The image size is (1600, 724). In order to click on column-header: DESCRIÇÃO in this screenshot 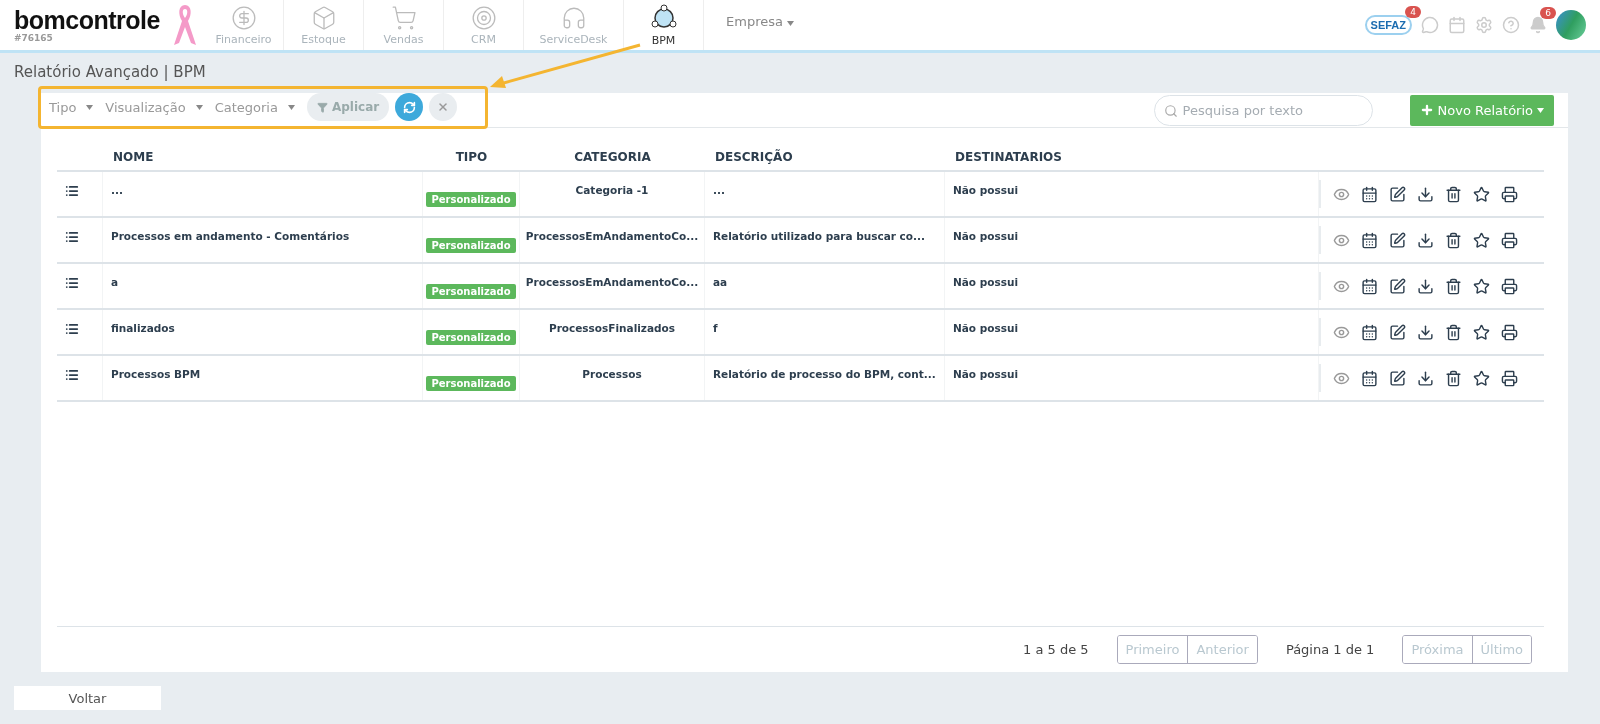, I will do `click(754, 157)`.